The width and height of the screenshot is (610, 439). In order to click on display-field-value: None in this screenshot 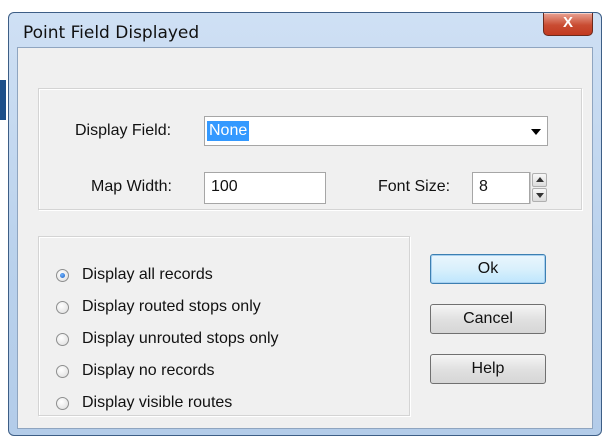, I will do `click(228, 131)`.